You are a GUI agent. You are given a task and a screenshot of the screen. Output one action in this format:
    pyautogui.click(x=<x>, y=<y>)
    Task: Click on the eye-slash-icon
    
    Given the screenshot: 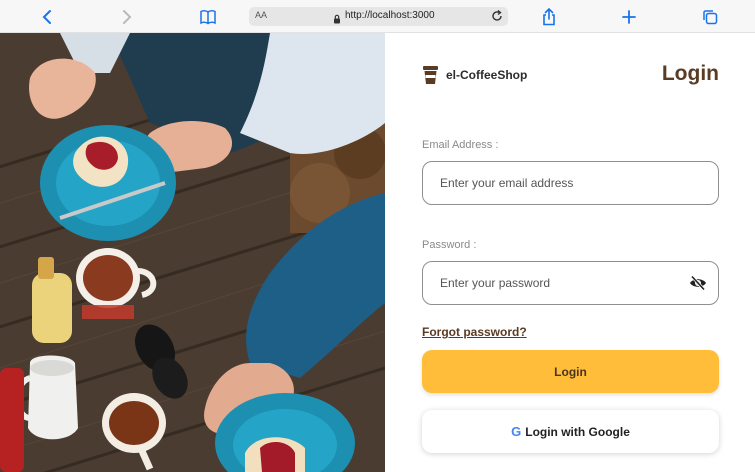 What is the action you would take?
    pyautogui.click(x=698, y=283)
    